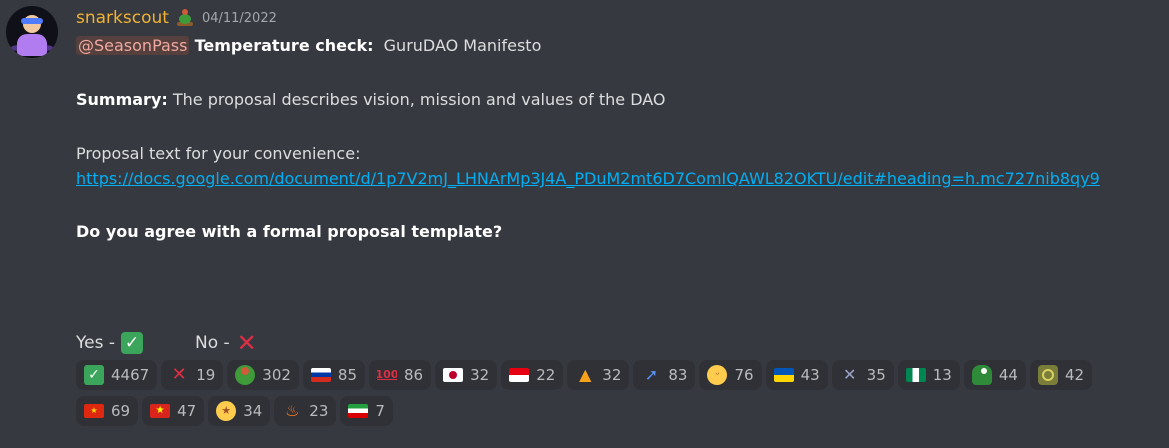 This screenshot has width=1169, height=448. I want to click on message-header: snarkscout 04/11/2022, so click(176, 18).